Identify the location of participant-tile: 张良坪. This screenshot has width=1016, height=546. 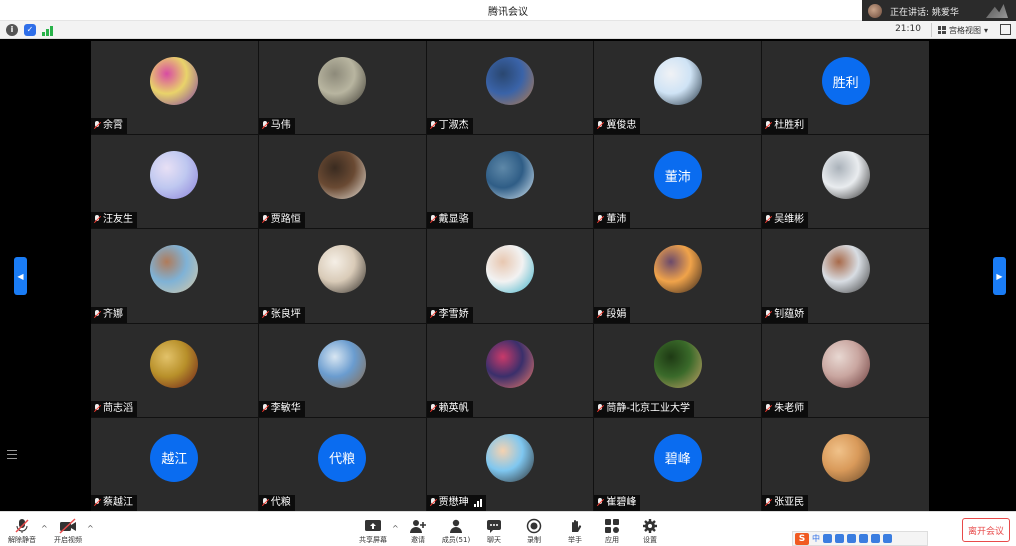
(342, 276).